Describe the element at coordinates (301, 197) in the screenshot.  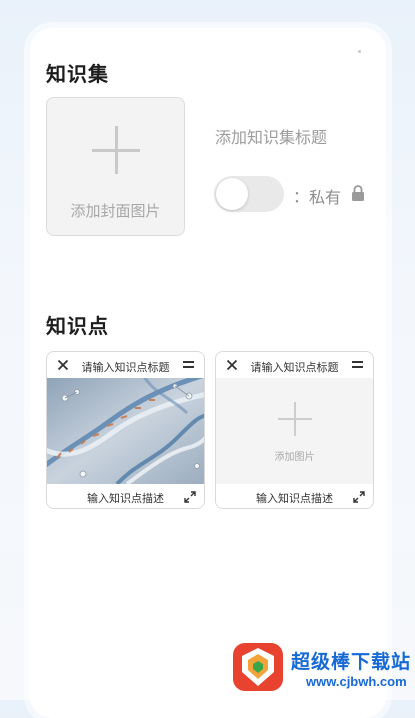
I see `privacy-colon: ：` at that location.